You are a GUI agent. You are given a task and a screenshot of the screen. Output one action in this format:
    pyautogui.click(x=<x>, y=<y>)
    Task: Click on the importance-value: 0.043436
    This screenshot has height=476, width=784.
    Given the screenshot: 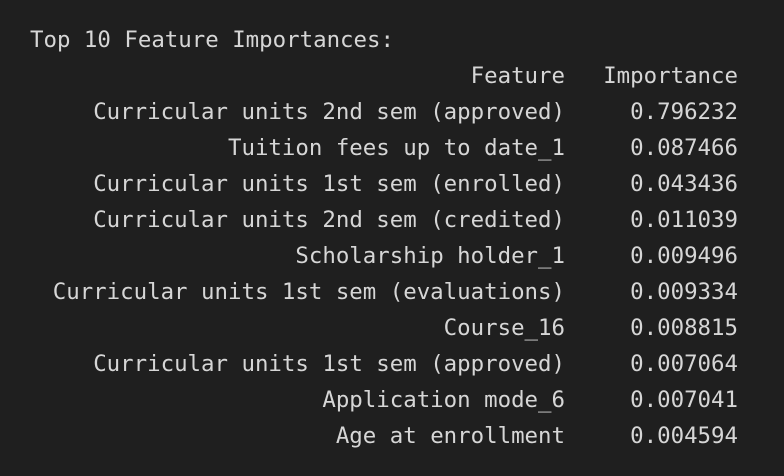 What is the action you would take?
    pyautogui.click(x=684, y=184)
    